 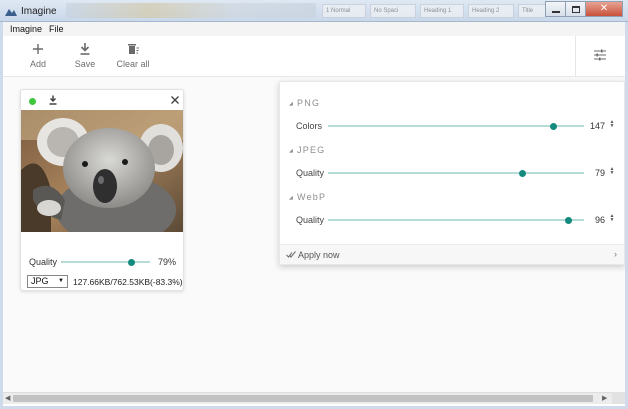 I want to click on dropdown-arrow-icon: ▼, so click(x=61, y=281).